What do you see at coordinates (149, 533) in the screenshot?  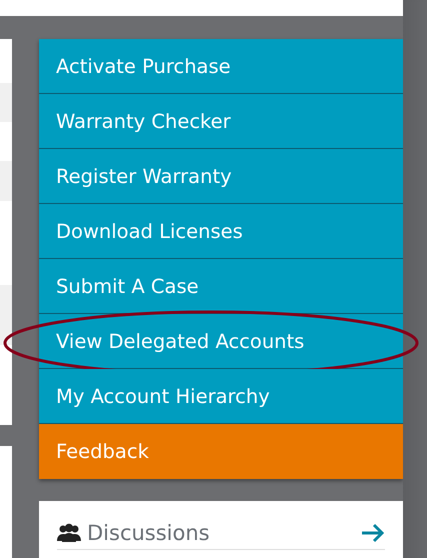 I see `discussions-title: Discussions` at bounding box center [149, 533].